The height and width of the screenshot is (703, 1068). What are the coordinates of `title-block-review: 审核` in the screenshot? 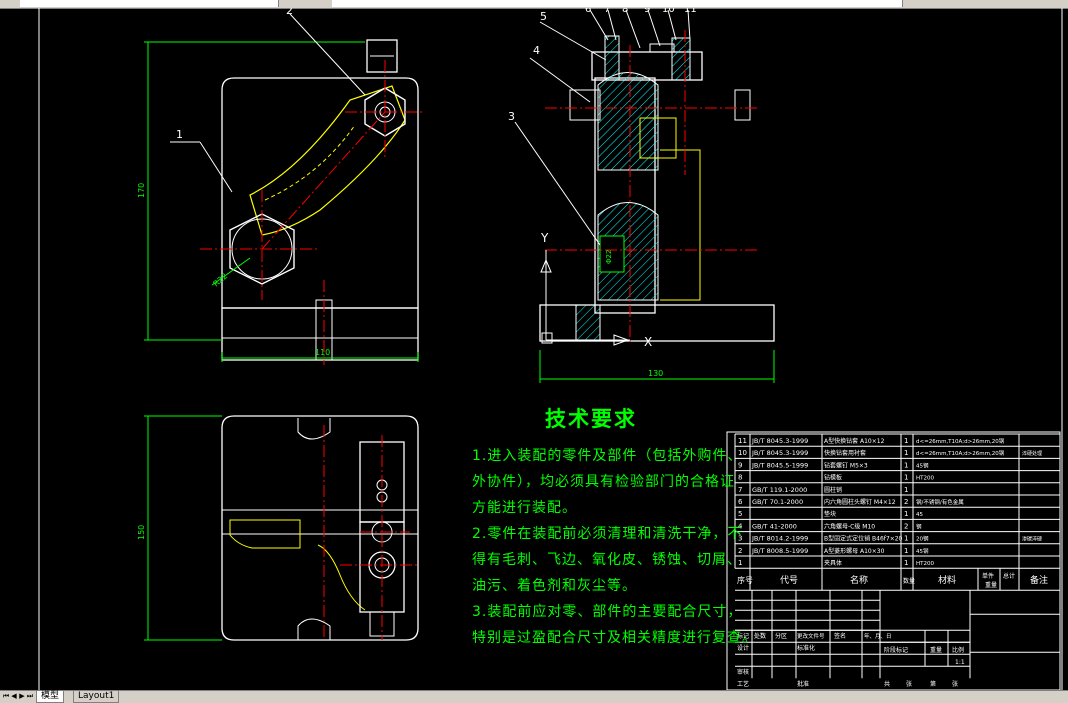 It's located at (743, 672).